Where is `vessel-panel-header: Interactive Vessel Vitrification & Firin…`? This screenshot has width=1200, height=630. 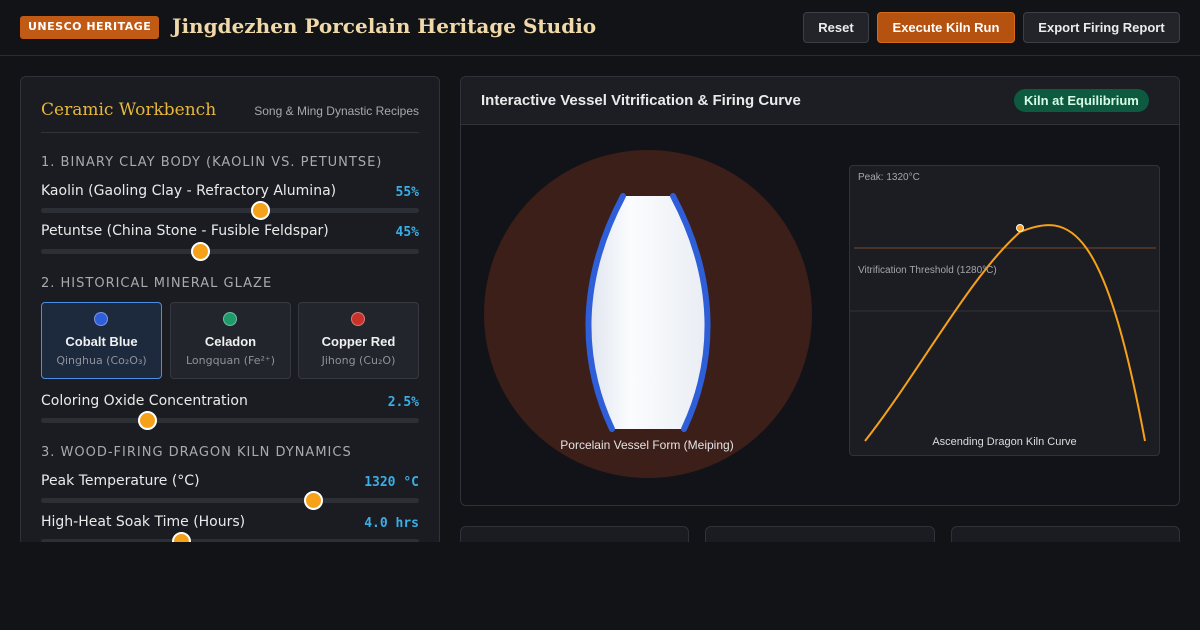
vessel-panel-header: Interactive Vessel Vitrification & Firin… is located at coordinates (820, 101).